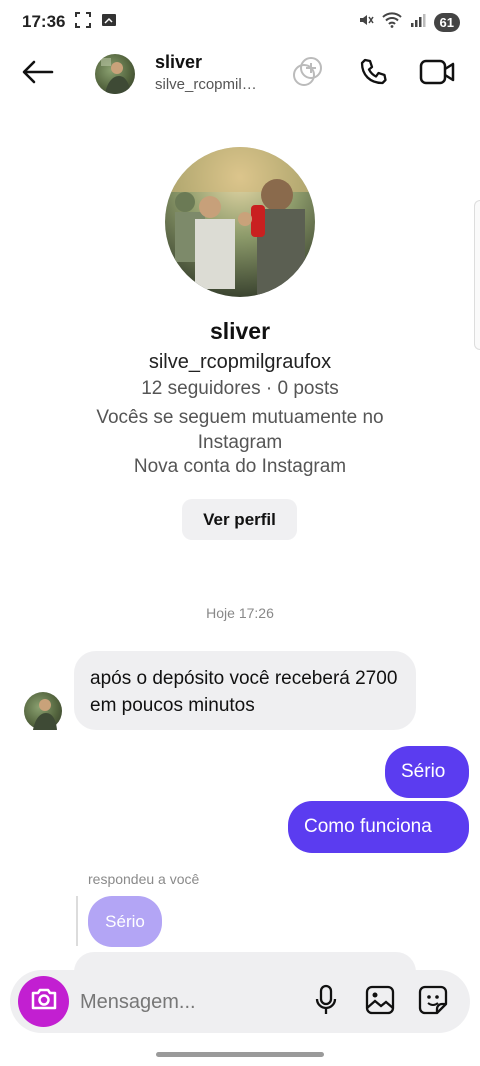 The height and width of the screenshot is (1066, 480). I want to click on video-call-button, so click(437, 74).